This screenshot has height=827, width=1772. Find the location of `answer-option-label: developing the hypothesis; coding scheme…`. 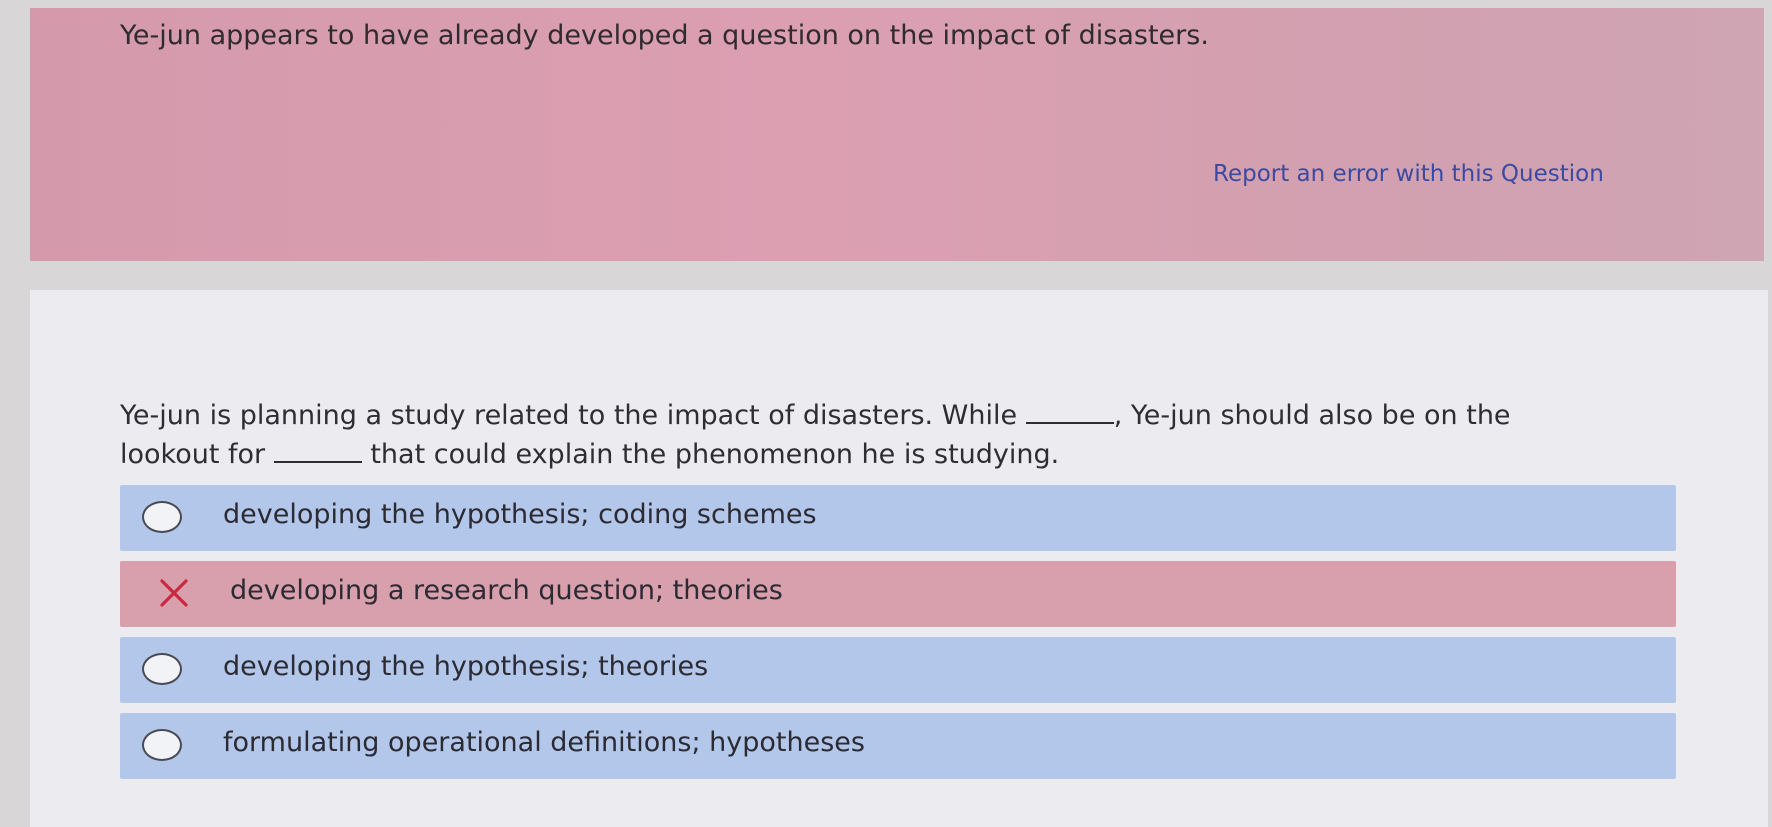

answer-option-label: developing the hypothesis; coding scheme… is located at coordinates (520, 514).